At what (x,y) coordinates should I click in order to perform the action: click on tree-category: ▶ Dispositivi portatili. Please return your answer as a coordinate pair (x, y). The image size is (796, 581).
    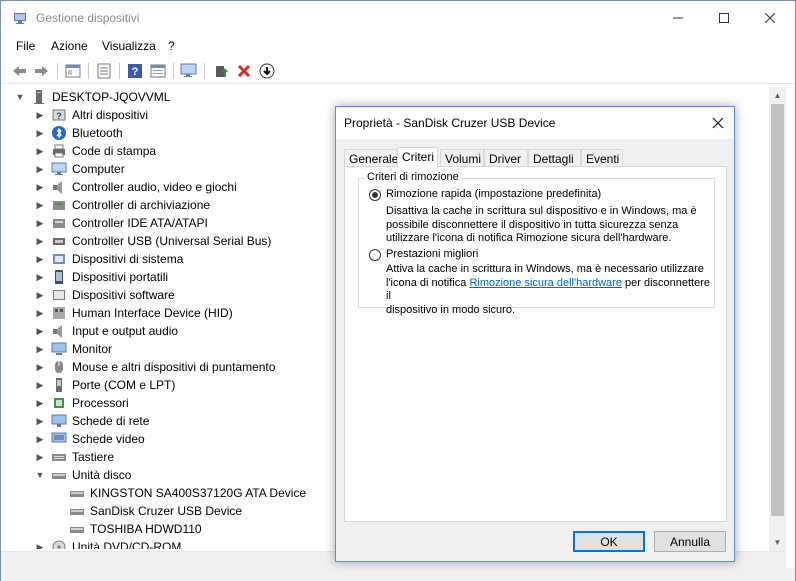
    Looking at the image, I should click on (101, 277).